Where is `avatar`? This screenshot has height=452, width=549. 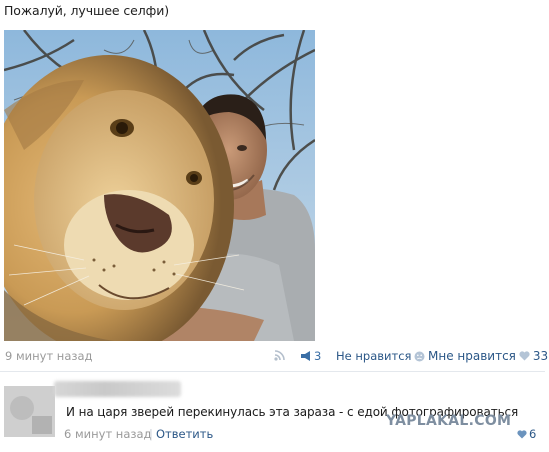
avatar is located at coordinates (29, 411).